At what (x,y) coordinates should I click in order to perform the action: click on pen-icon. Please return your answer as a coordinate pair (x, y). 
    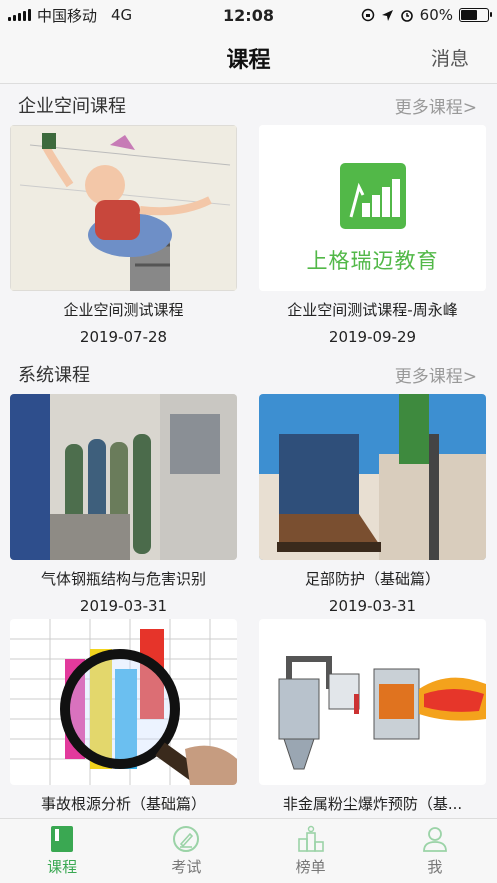
    Looking at the image, I should click on (186, 839).